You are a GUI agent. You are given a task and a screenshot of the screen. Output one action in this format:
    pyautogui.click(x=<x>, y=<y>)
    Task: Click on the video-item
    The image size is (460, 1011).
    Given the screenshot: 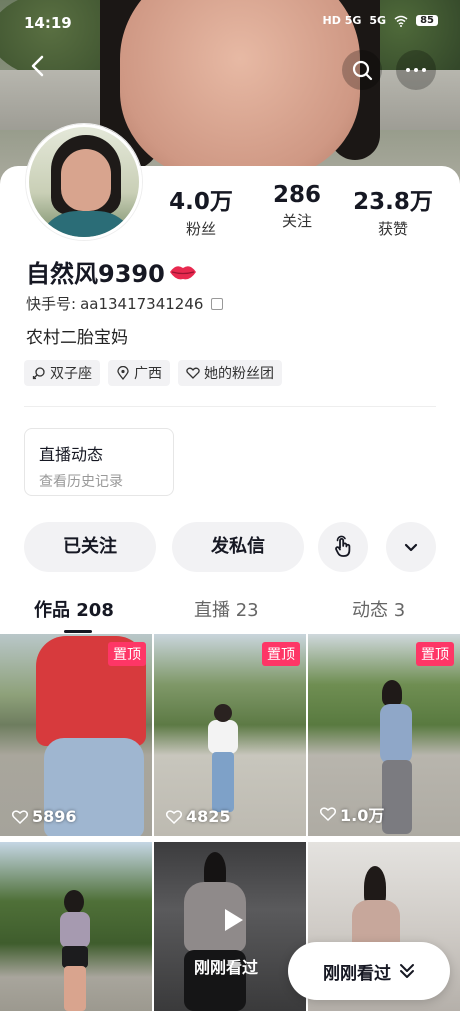 What is the action you would take?
    pyautogui.click(x=76, y=926)
    